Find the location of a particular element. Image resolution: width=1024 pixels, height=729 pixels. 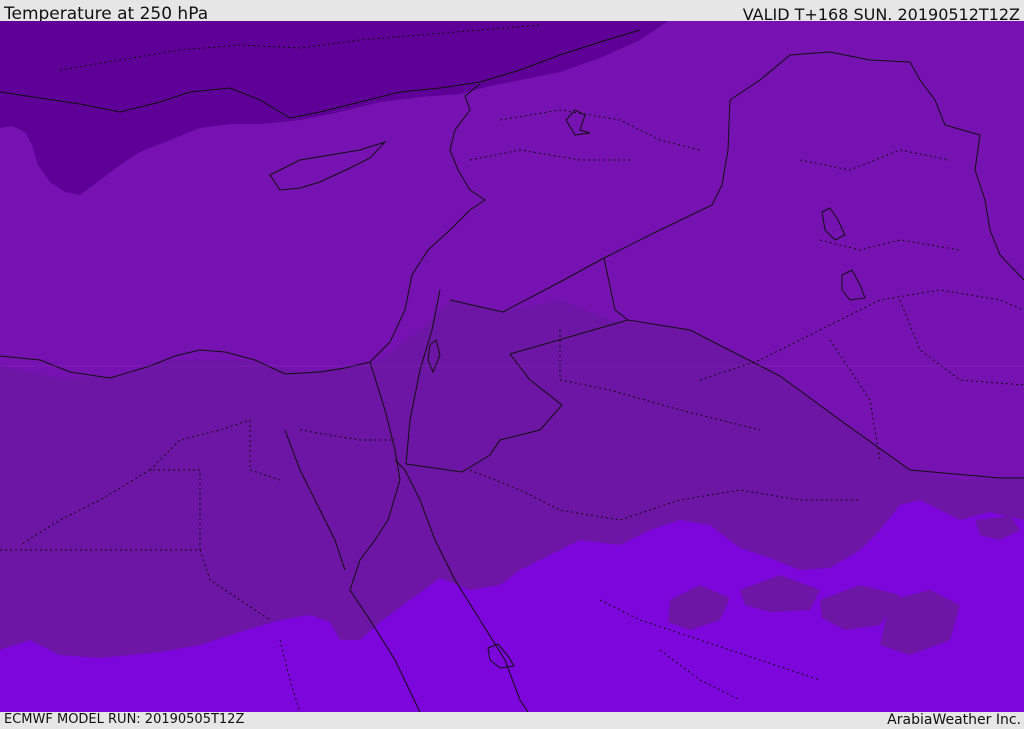

model-run-label: ECMWF MODEL RUN: 20190505T12Z is located at coordinates (124, 719).